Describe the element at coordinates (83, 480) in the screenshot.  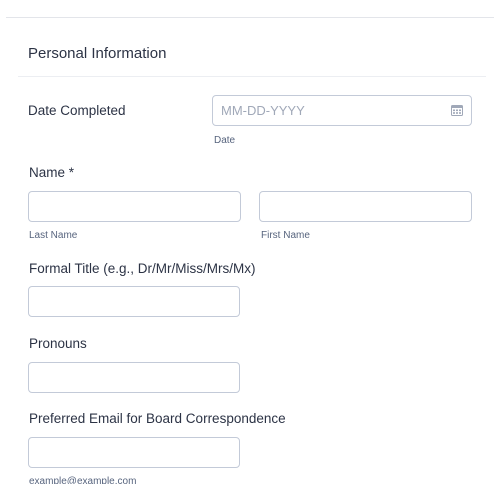
I see `email-sublabel: example@example.com` at that location.